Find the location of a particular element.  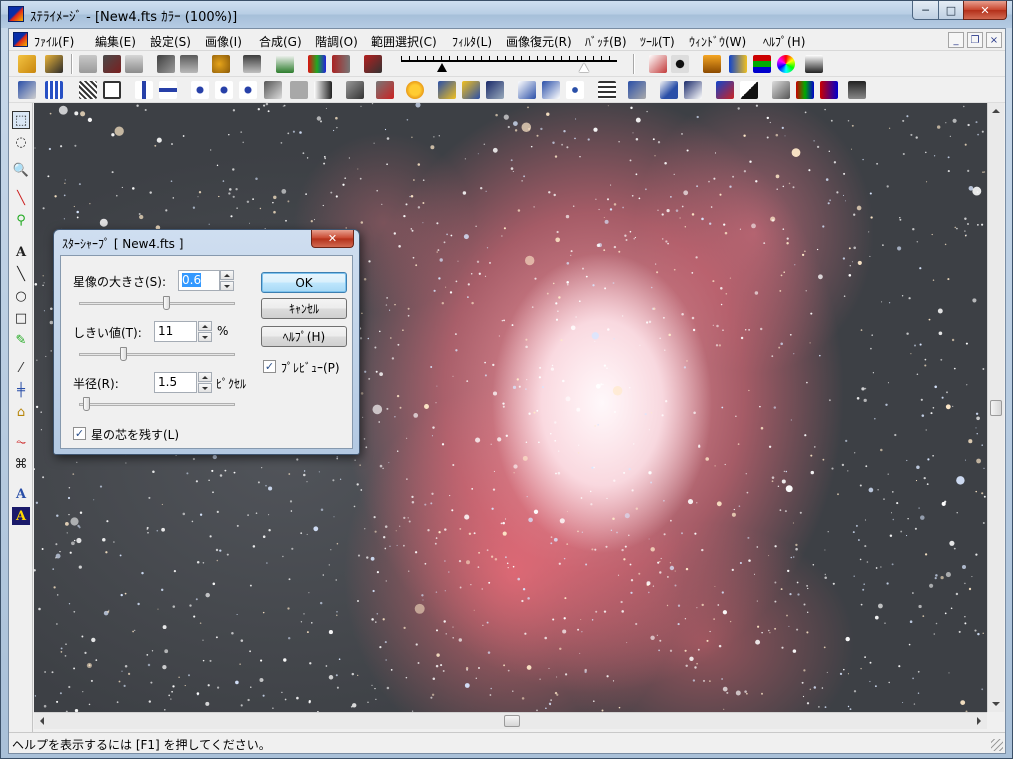

zoom-select-icon is located at coordinates (551, 90).